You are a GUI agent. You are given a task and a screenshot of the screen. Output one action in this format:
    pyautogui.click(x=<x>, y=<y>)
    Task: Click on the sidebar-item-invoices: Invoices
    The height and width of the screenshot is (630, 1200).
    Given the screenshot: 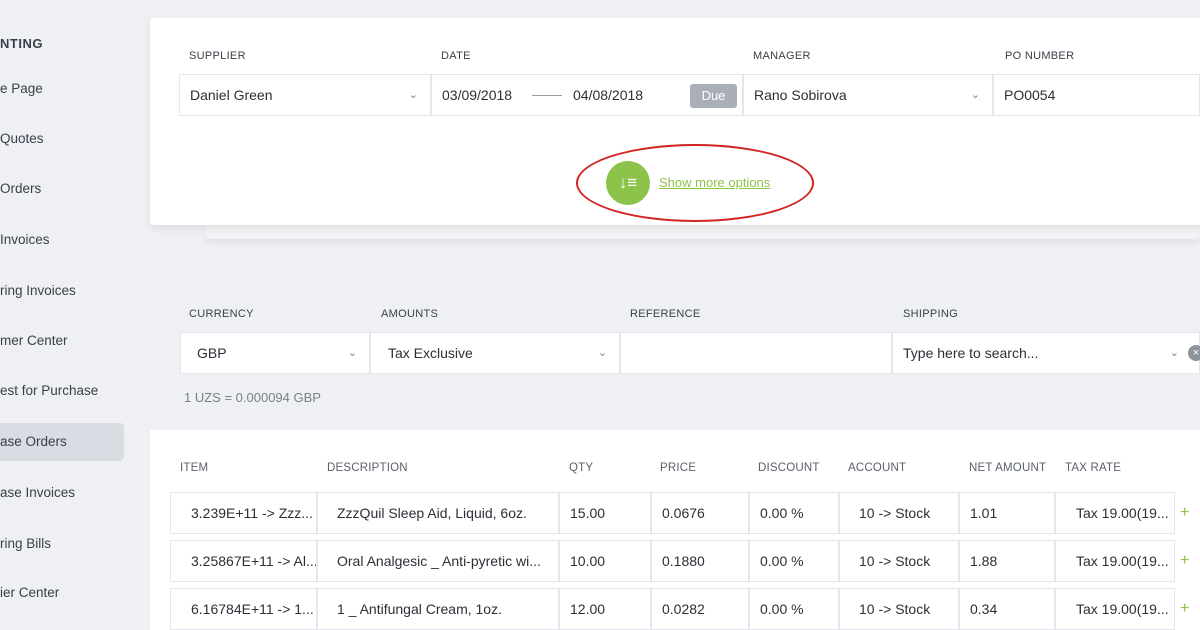 What is the action you would take?
    pyautogui.click(x=62, y=240)
    